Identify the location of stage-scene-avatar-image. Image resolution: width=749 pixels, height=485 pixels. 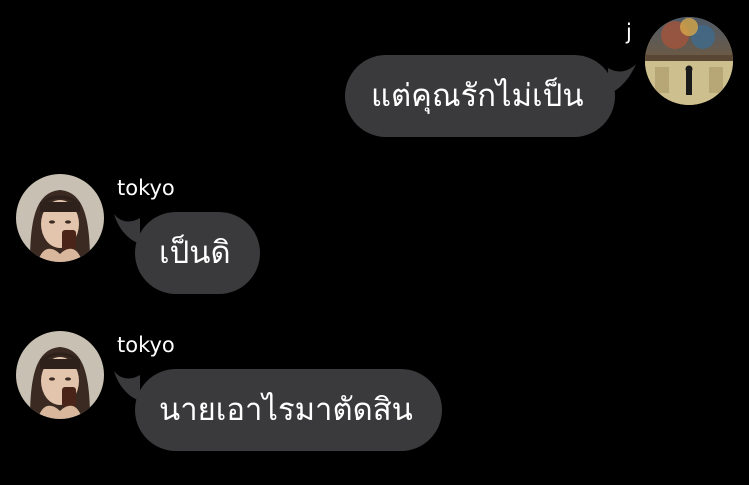
(689, 61).